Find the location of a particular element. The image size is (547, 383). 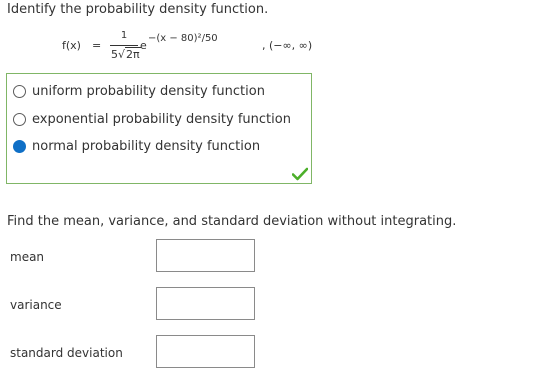

radio-exponential is located at coordinates (19, 119).